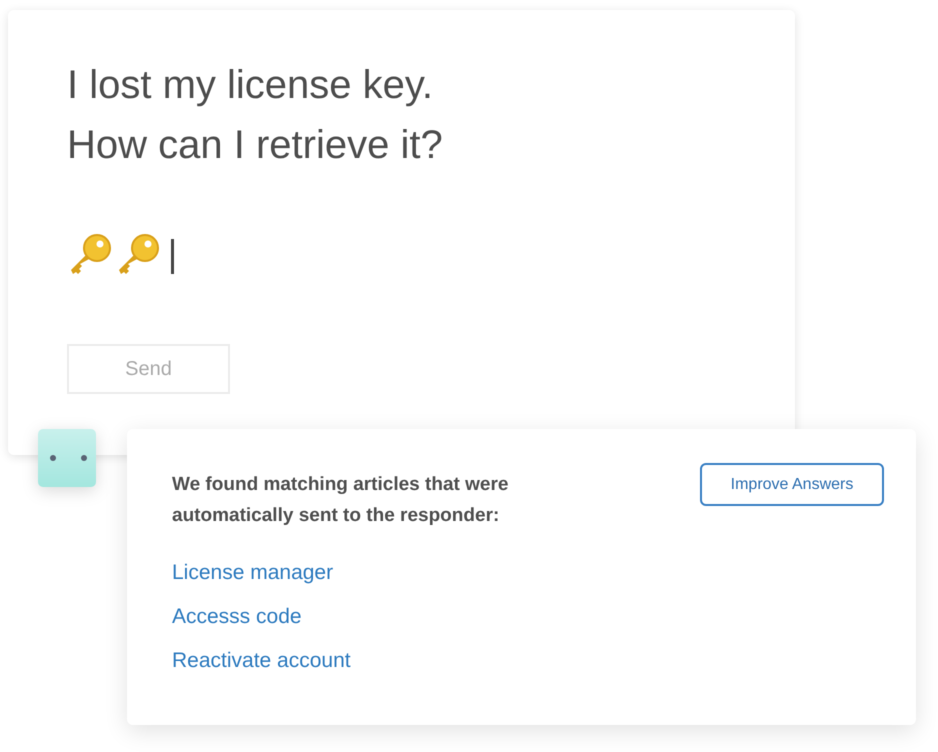  I want to click on article-link: Reactivate account, so click(261, 661).